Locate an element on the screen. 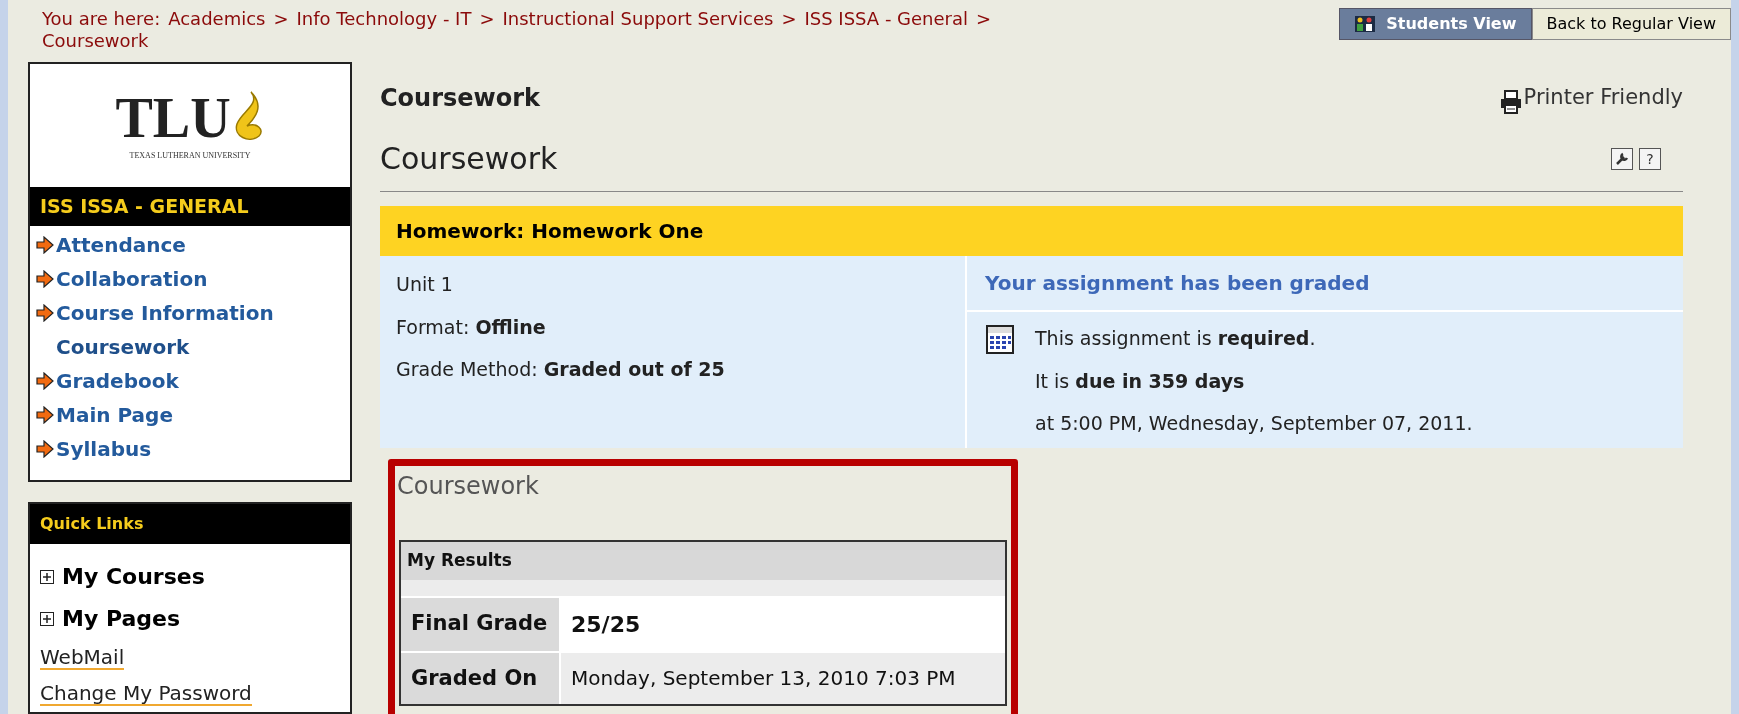 The width and height of the screenshot is (1739, 714). settings-button is located at coordinates (1622, 158).